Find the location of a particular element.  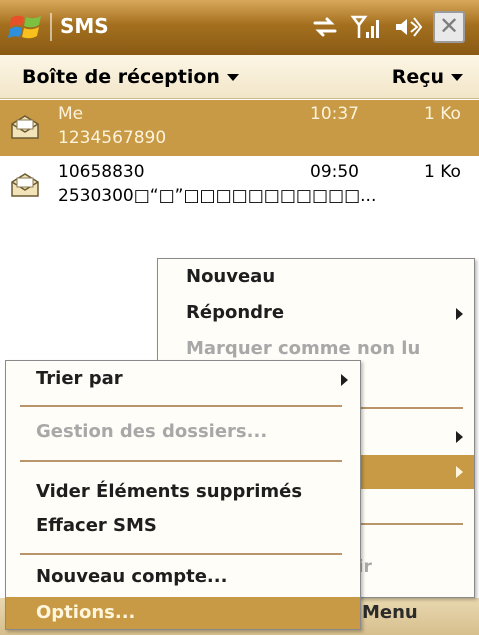

menu-item-nouveau: Nouveau is located at coordinates (316, 278).